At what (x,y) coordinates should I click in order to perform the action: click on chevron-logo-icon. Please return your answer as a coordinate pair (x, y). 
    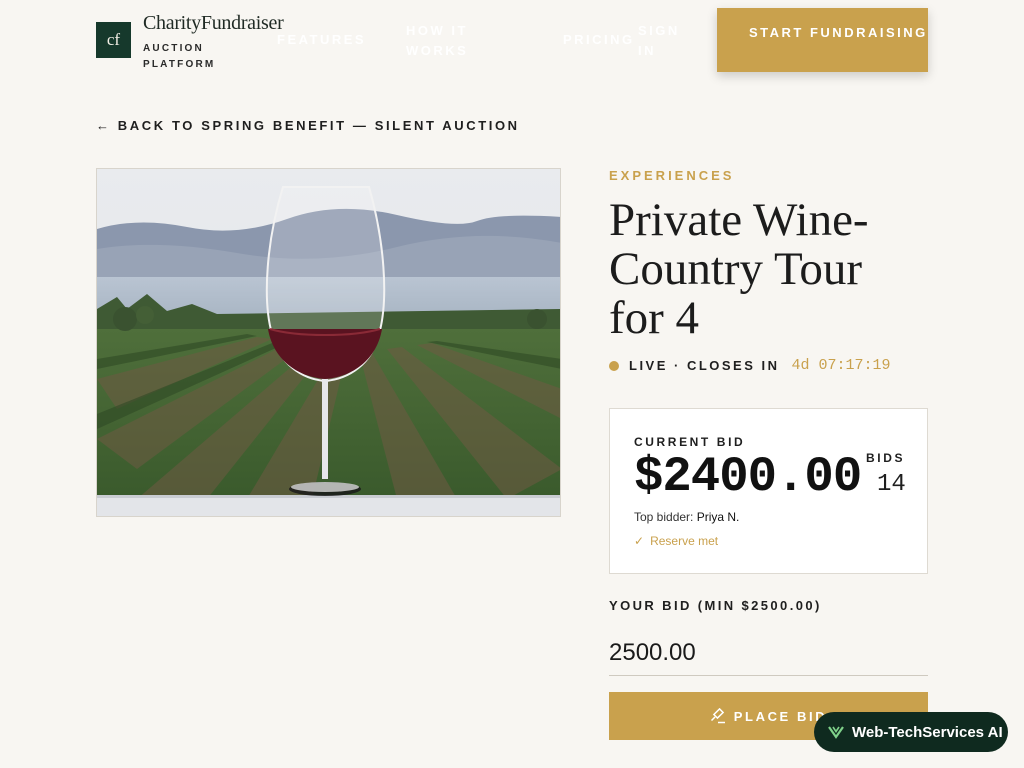
    Looking at the image, I should click on (836, 732).